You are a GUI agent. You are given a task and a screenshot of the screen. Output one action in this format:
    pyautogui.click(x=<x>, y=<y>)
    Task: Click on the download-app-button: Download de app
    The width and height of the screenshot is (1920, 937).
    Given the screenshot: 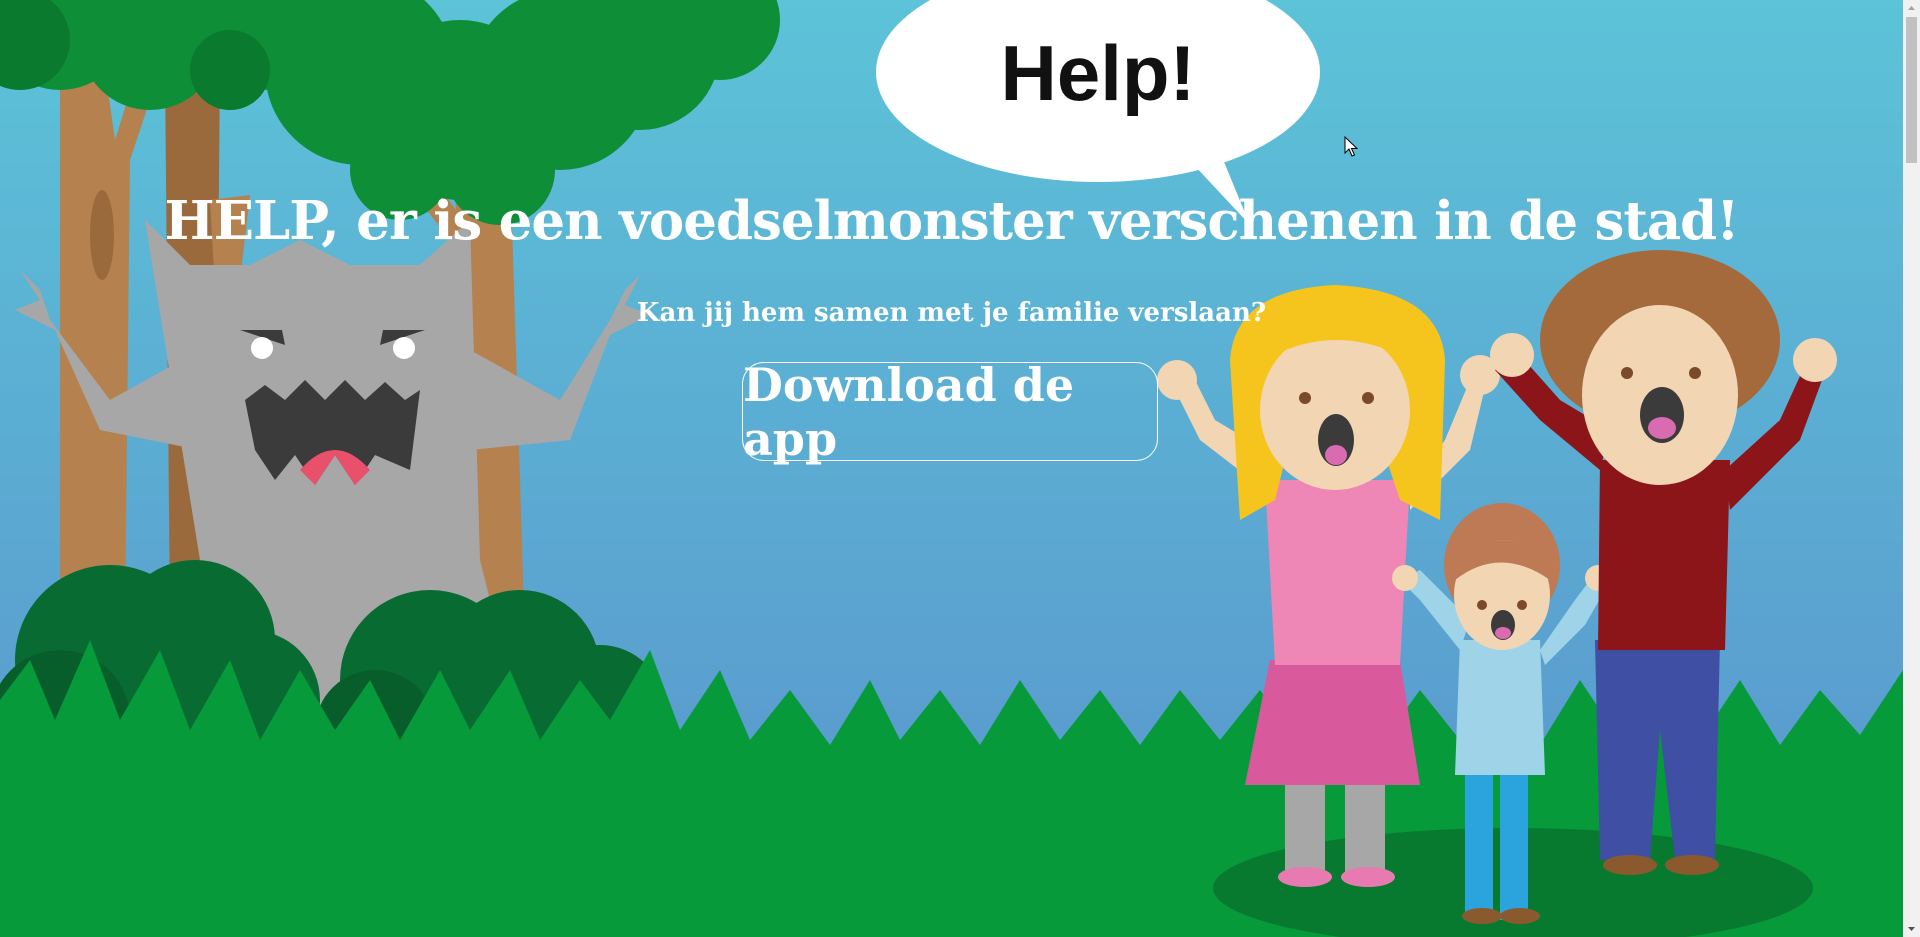 What is the action you would take?
    pyautogui.click(x=950, y=412)
    